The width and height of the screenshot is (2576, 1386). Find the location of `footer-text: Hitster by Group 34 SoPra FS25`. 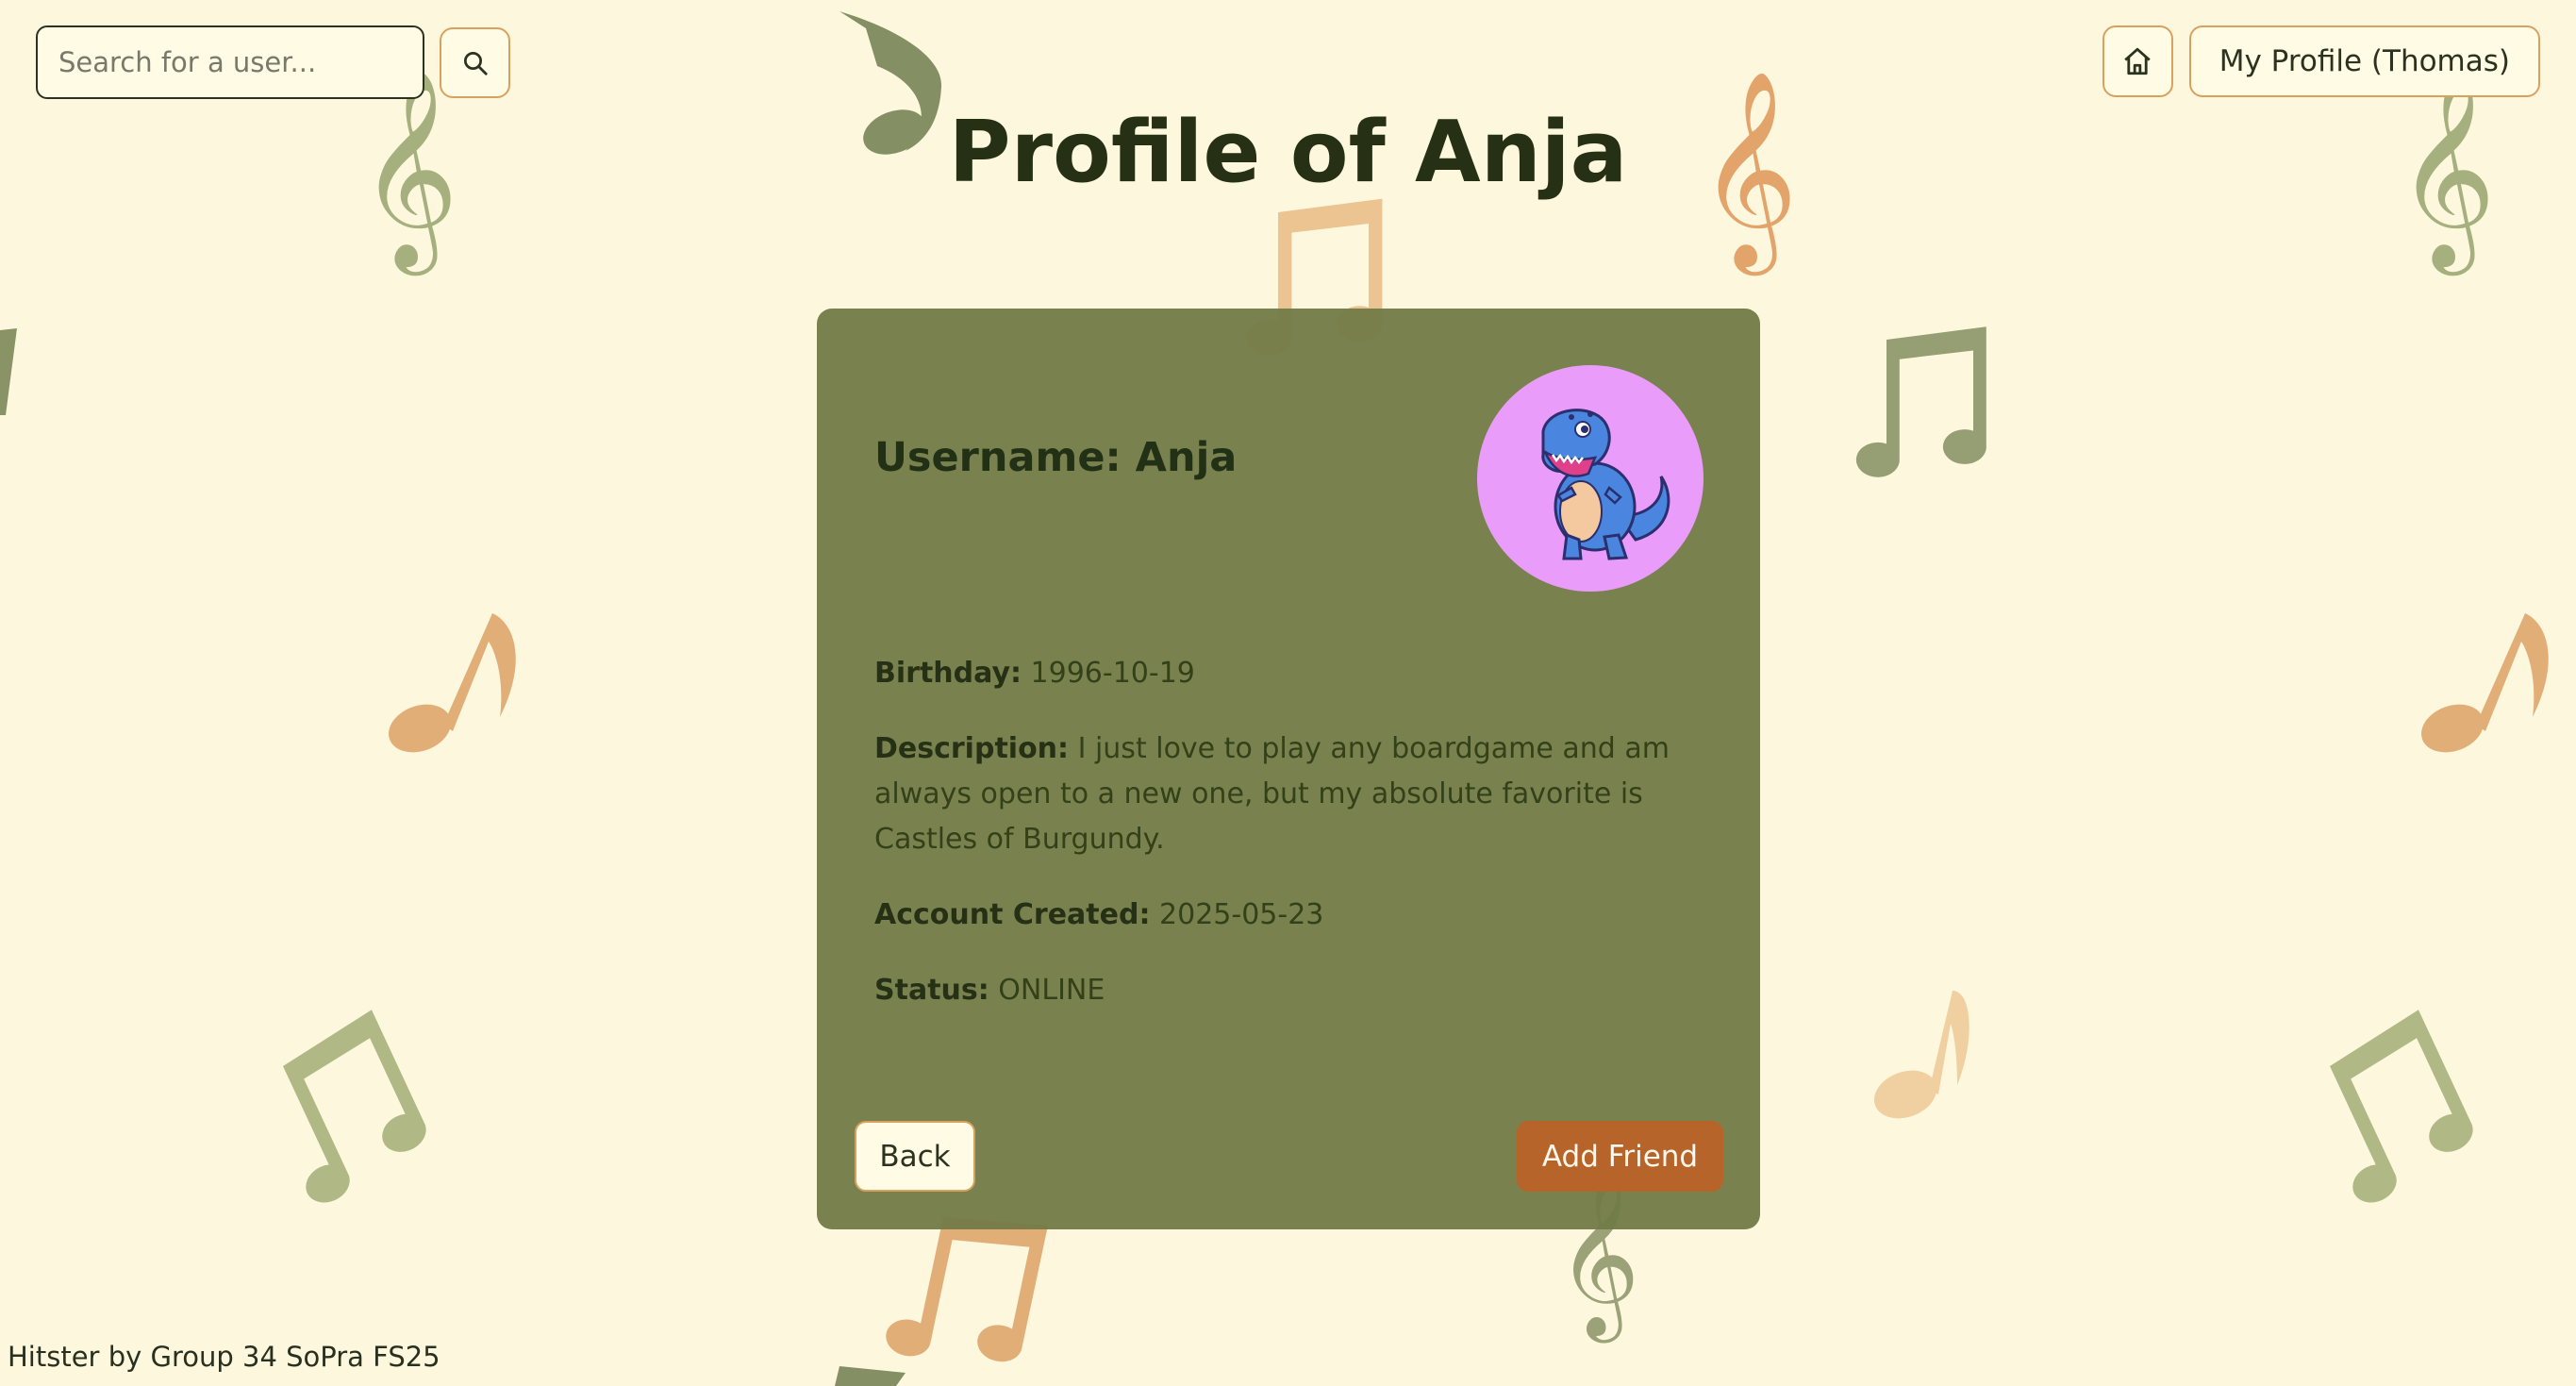

footer-text: Hitster by Group 34 SoPra FS25 is located at coordinates (224, 1357).